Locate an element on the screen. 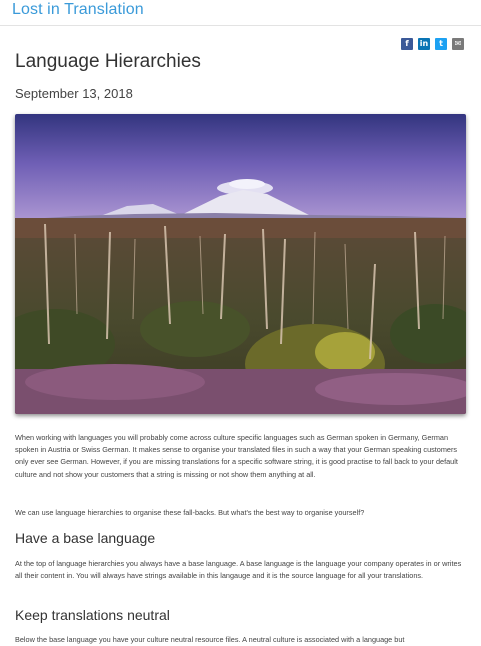 The image size is (481, 646). linkedin-icon: in is located at coordinates (424, 44).